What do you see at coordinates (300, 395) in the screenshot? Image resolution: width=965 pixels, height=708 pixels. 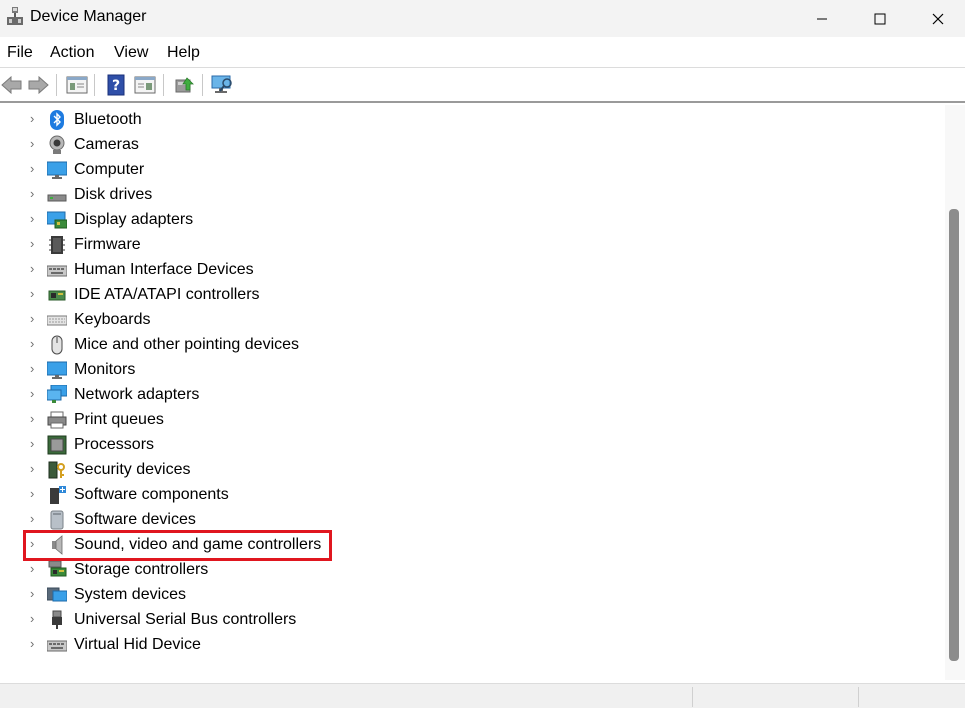 I see `tree-item-network-adapters: › Network adapters` at bounding box center [300, 395].